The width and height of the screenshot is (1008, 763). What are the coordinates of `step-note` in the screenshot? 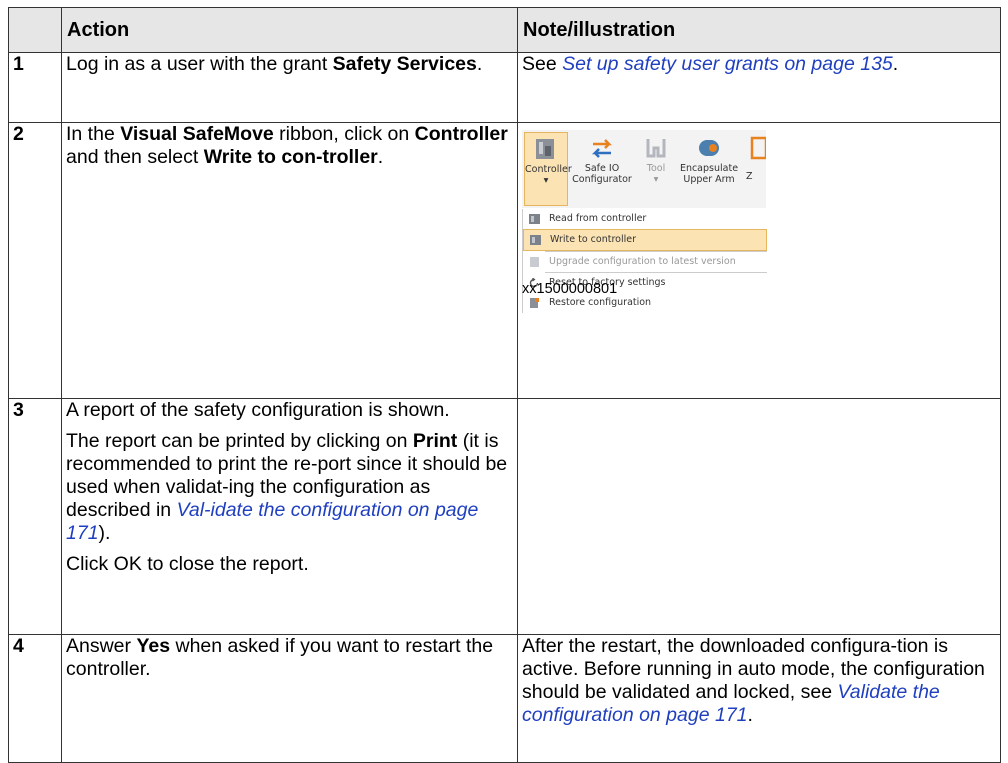 It's located at (759, 516).